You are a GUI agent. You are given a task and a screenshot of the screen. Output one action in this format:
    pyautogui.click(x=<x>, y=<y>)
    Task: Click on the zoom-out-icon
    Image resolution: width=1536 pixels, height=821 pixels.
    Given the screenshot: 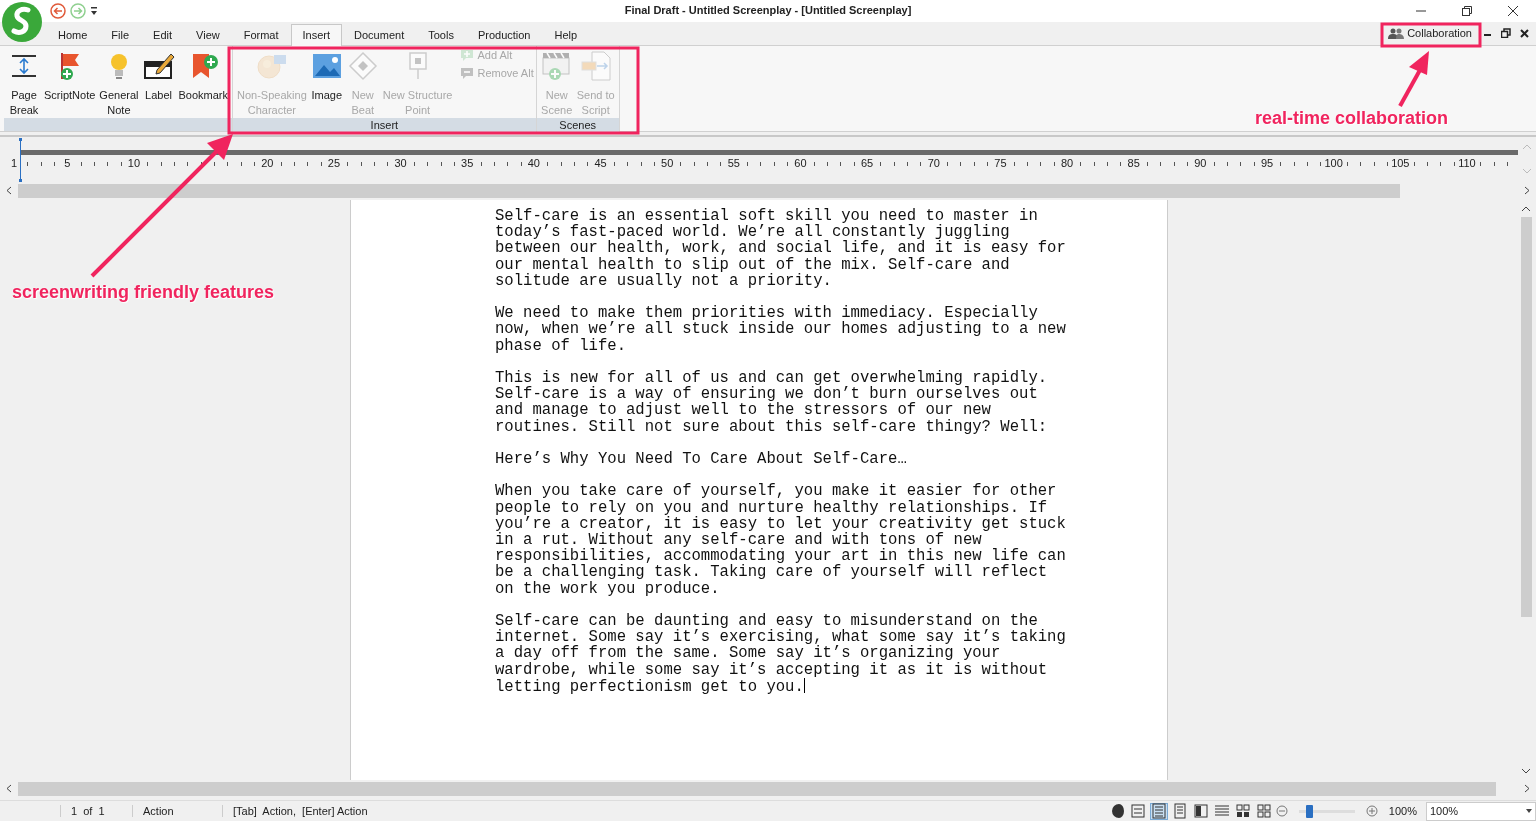 What is the action you would take?
    pyautogui.click(x=1281, y=811)
    